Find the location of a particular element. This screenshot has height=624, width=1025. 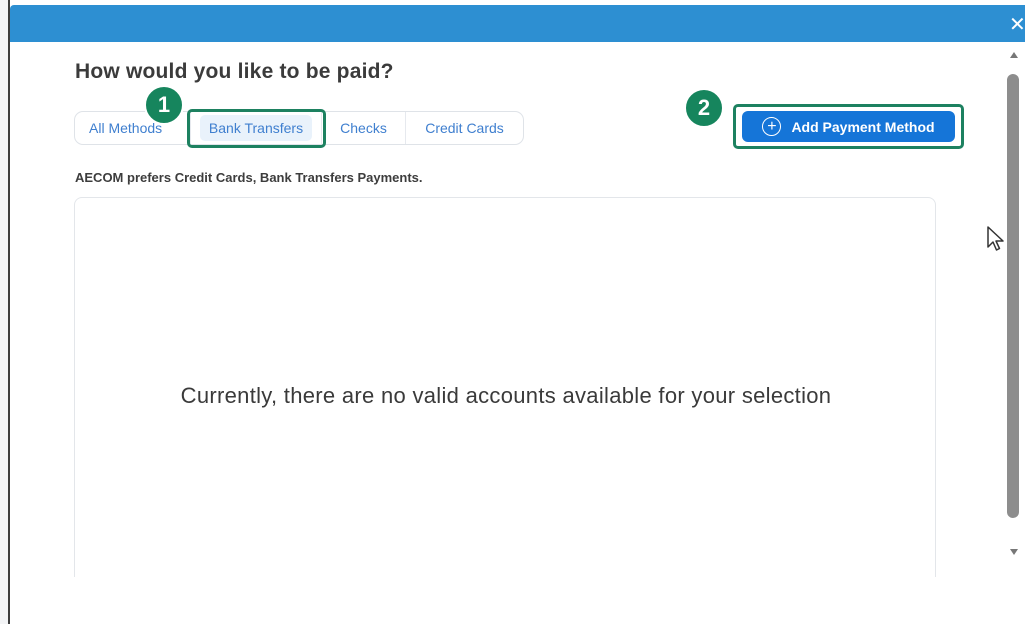

add-payment-method-button: + Add Payment Method is located at coordinates (848, 126).